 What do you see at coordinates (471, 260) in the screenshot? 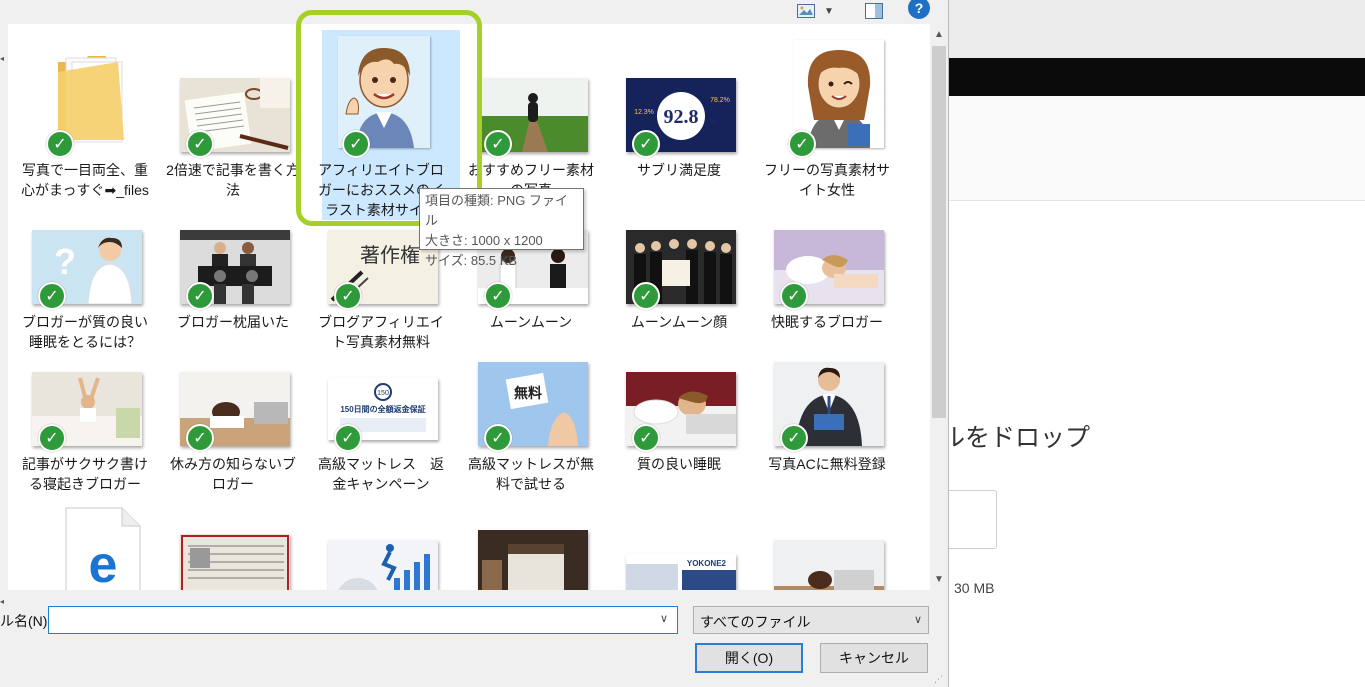
I see `tooltip-filesize: サイズ: 85.5 KB` at bounding box center [471, 260].